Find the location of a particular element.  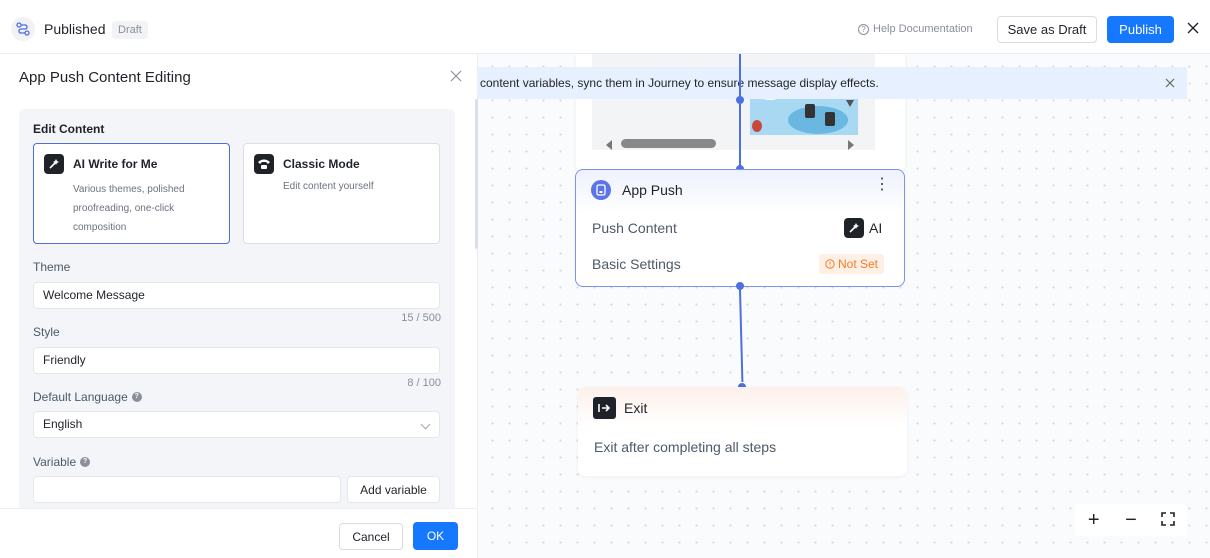

app-push-icon is located at coordinates (601, 190).